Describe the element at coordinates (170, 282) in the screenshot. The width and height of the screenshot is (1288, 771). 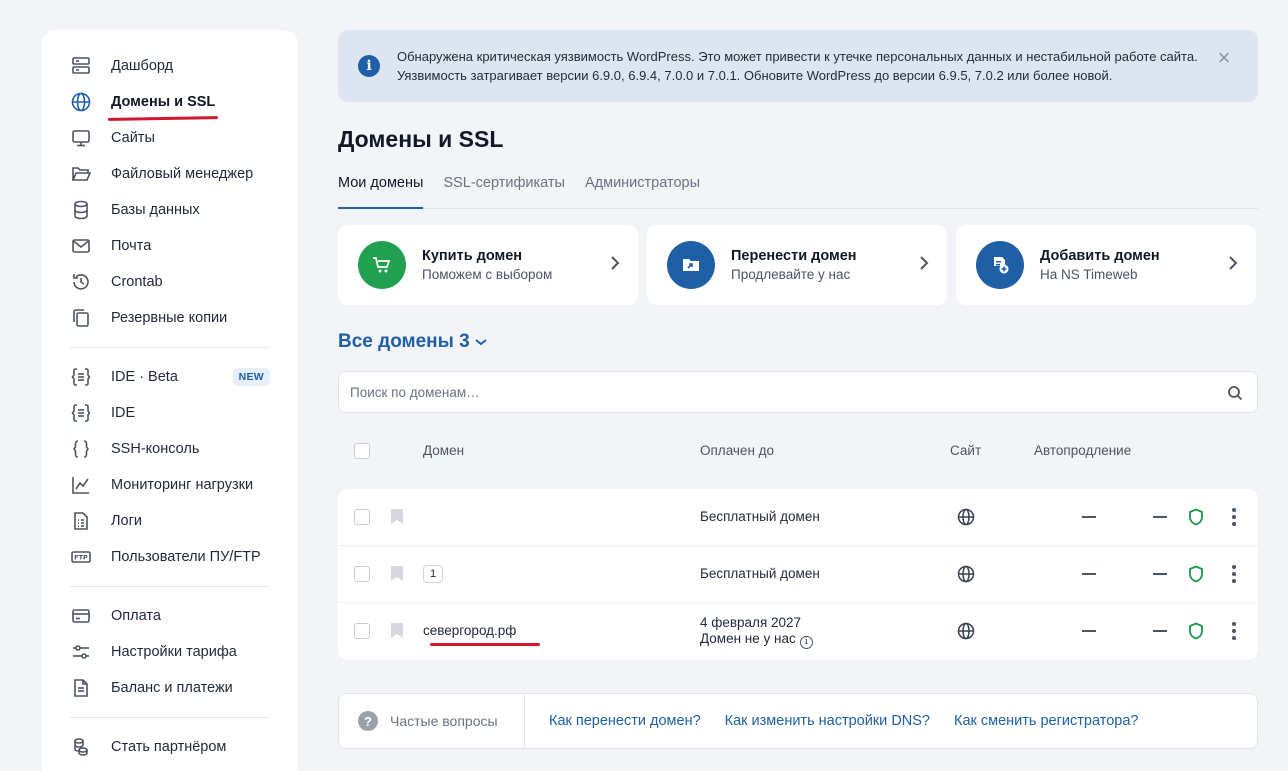
I see `sidebar-item-crontab: Crontab` at that location.